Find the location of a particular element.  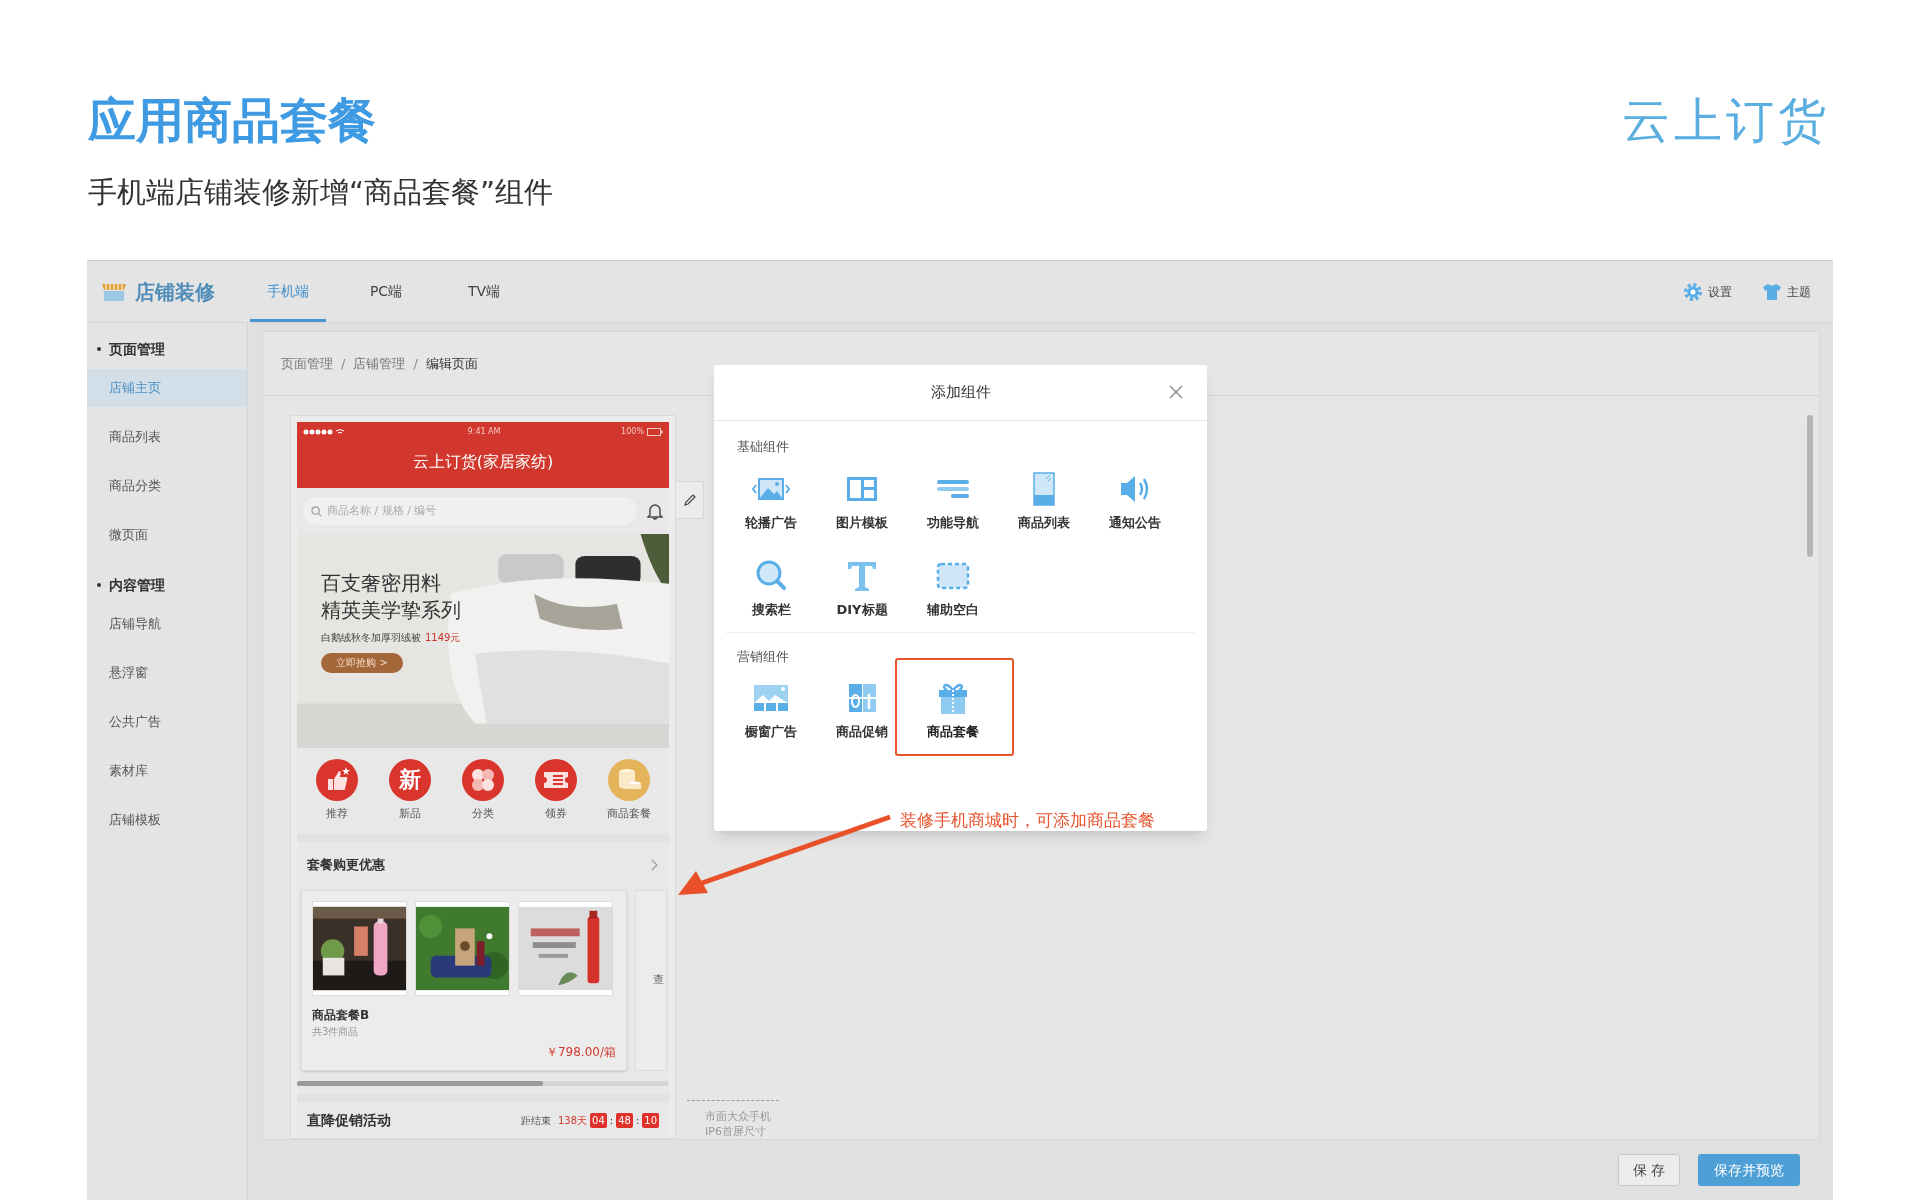

tab: PC端 is located at coordinates (386, 291).